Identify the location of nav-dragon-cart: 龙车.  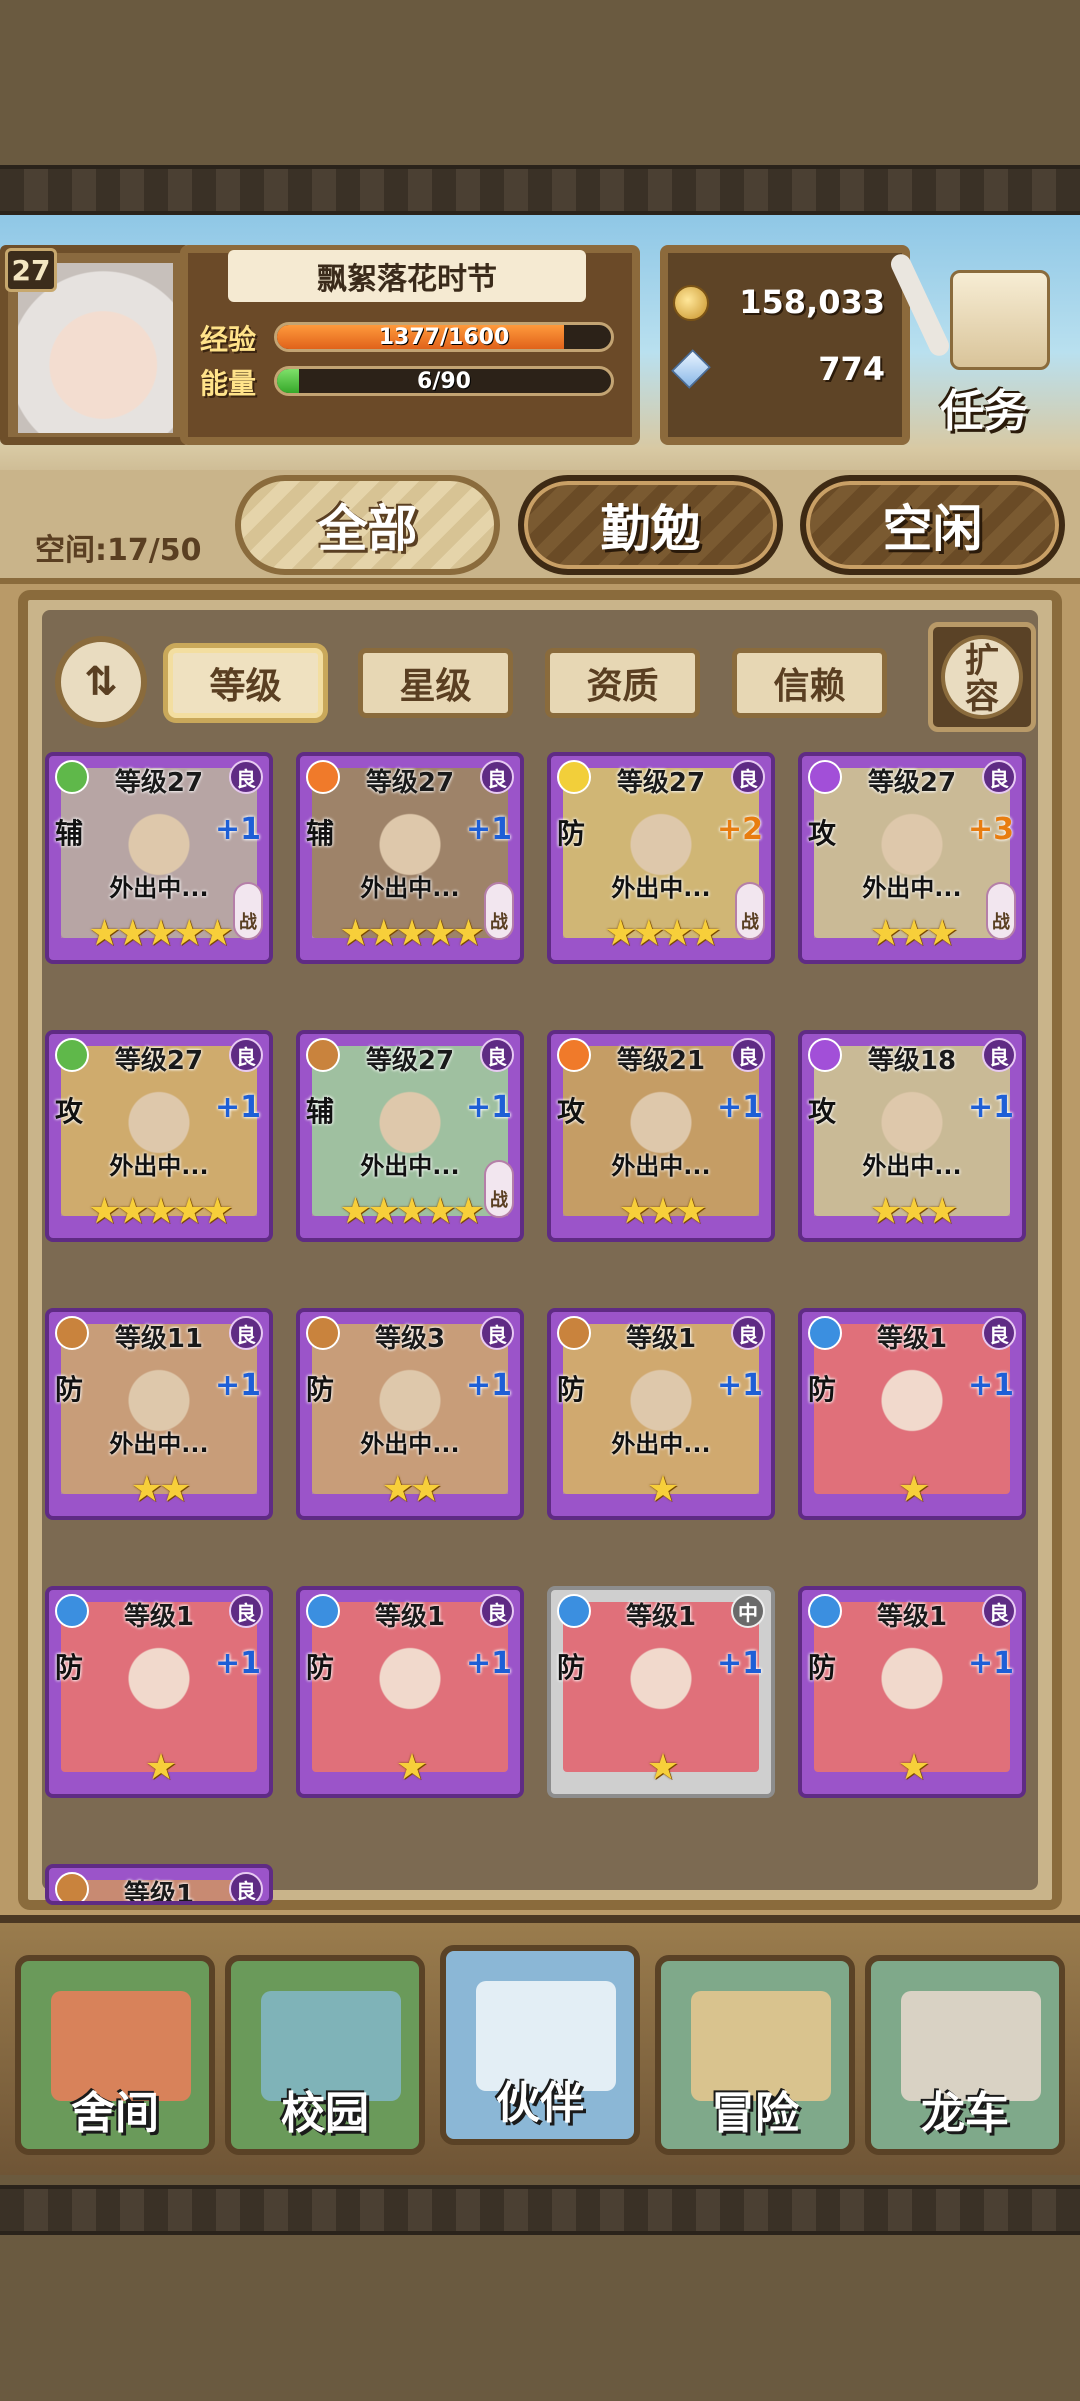
(965, 2055).